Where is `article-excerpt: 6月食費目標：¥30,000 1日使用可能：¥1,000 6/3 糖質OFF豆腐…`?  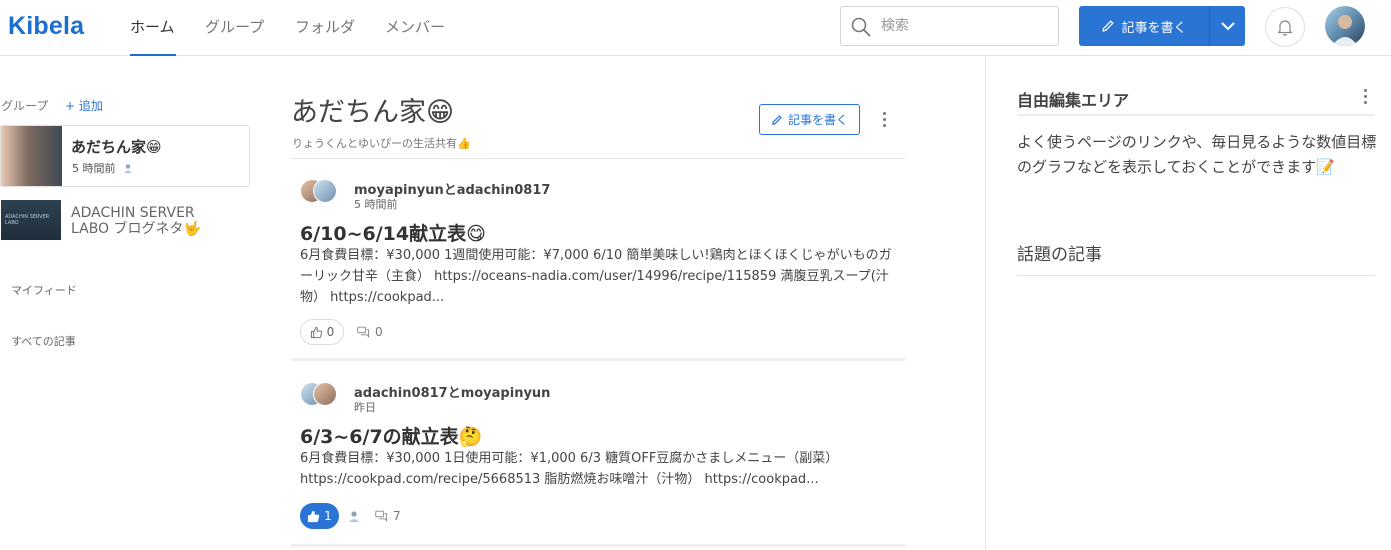
article-excerpt: 6月食費目標：¥30,000 1日使用可能：¥1,000 6/3 糖質OFF豆腐… is located at coordinates (569, 469).